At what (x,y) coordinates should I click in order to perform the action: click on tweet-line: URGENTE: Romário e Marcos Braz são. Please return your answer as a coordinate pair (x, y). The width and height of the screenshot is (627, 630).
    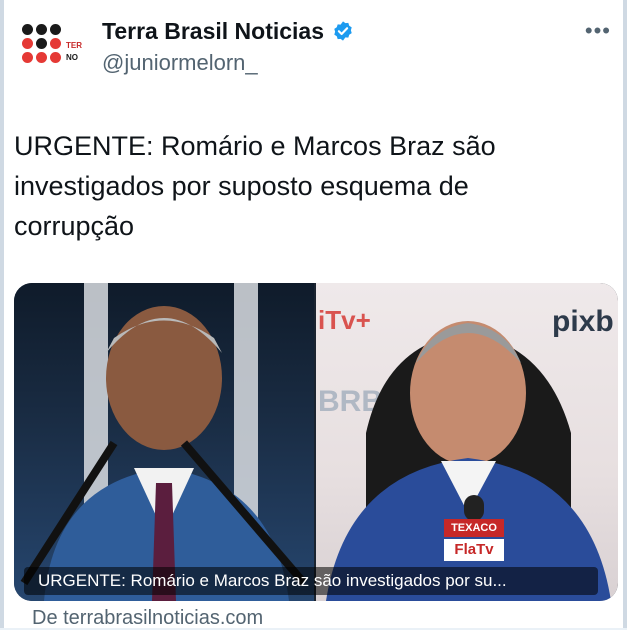
    Looking at the image, I should click on (255, 146).